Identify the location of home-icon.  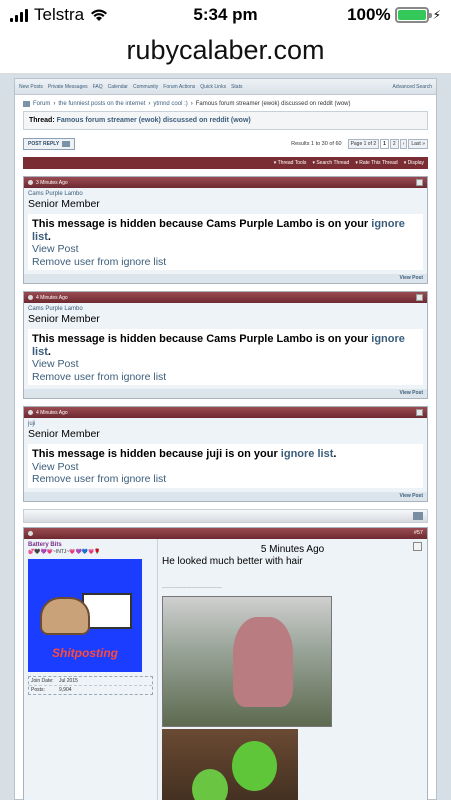
(26, 104).